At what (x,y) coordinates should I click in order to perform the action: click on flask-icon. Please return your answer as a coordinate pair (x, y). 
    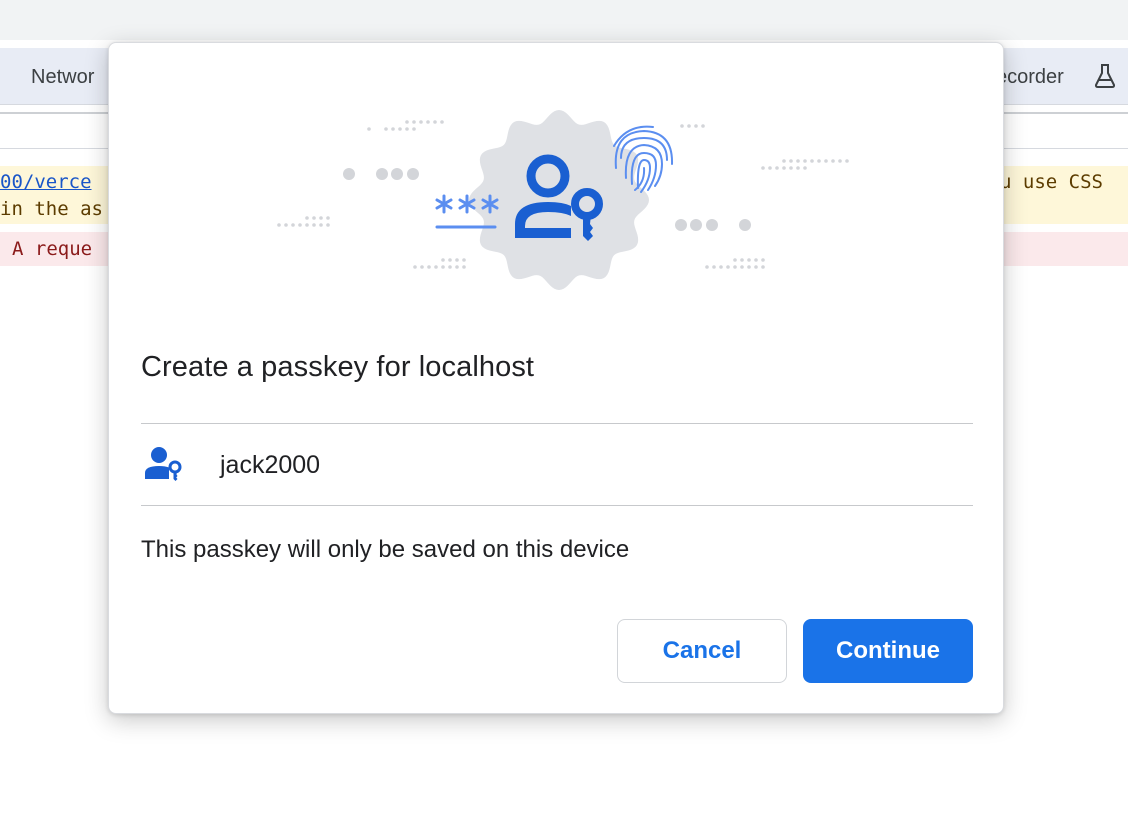
    Looking at the image, I should click on (1105, 78).